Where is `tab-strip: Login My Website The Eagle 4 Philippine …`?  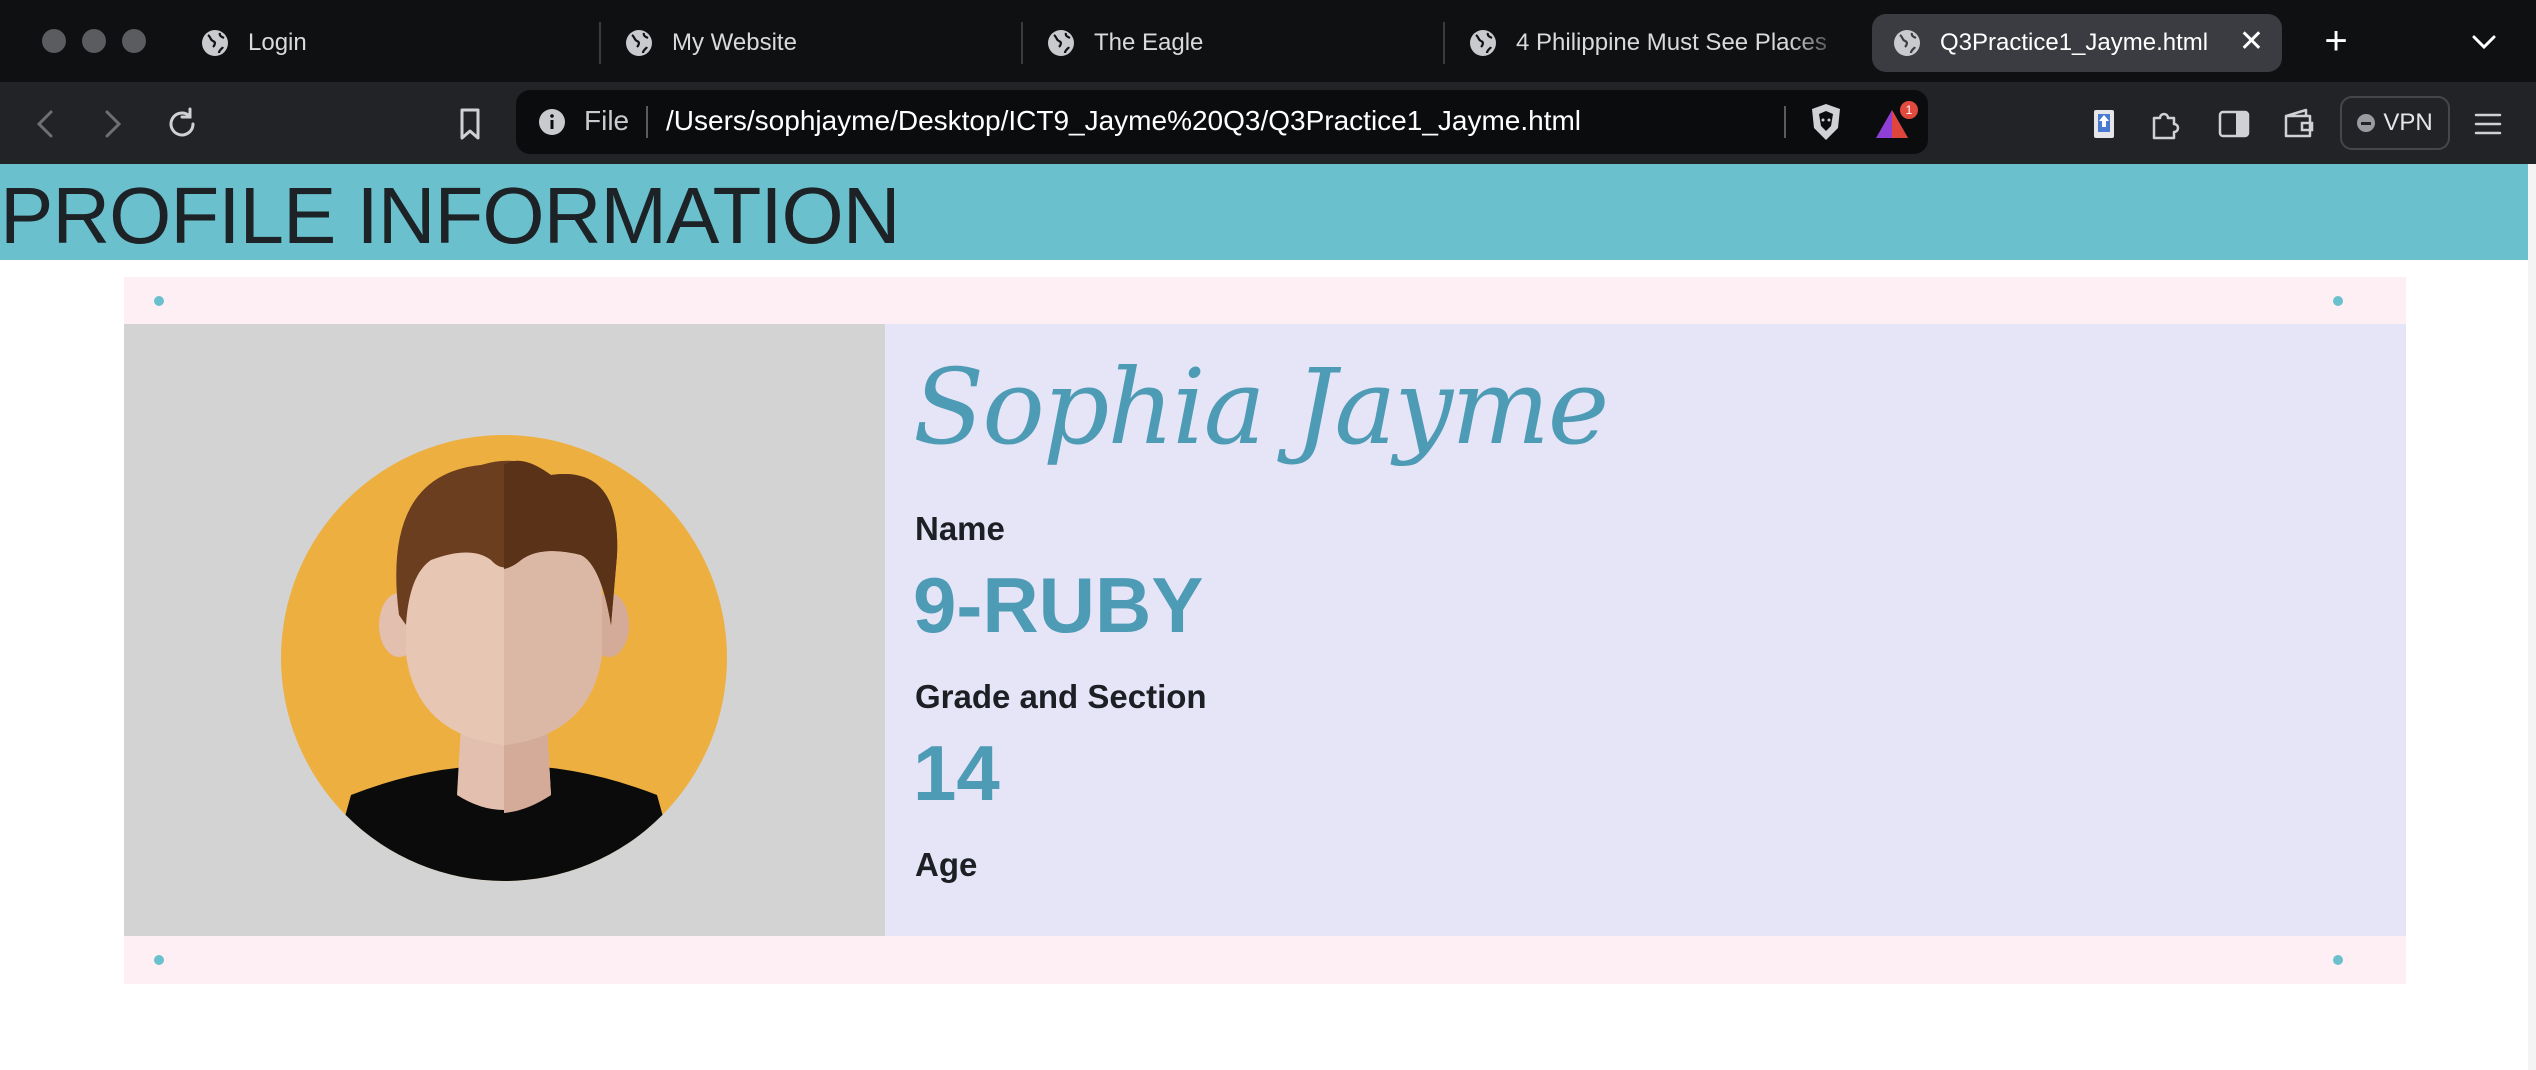 tab-strip: Login My Website The Eagle 4 Philippine … is located at coordinates (1268, 41).